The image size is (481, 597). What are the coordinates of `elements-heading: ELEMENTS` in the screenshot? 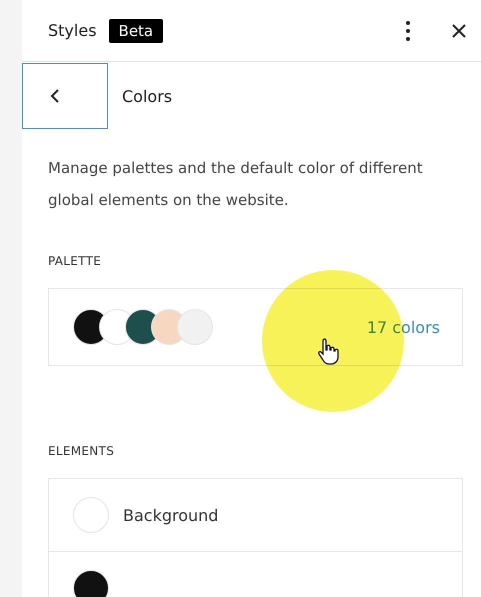 It's located at (82, 451).